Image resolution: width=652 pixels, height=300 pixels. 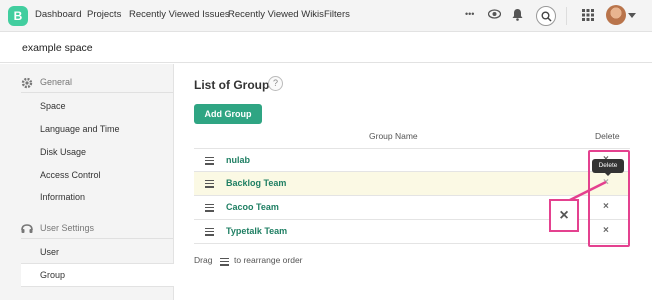 I want to click on nav-recent-issues: Recently Viewed Issues, so click(x=179, y=14).